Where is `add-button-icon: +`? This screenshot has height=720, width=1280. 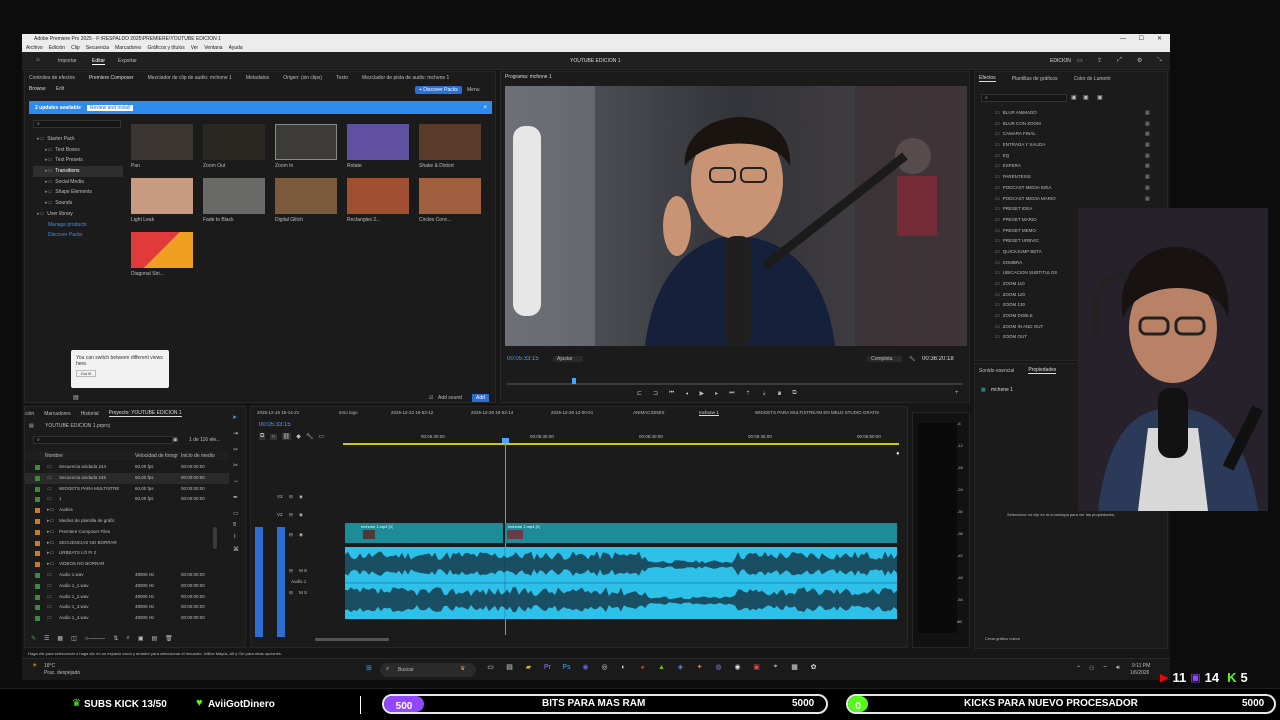 add-button-icon: + is located at coordinates (957, 393).